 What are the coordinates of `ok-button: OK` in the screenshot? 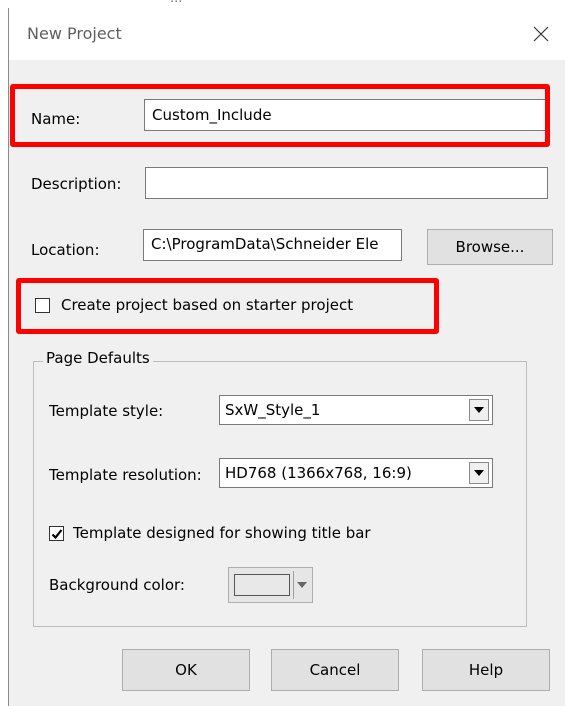 It's located at (186, 670).